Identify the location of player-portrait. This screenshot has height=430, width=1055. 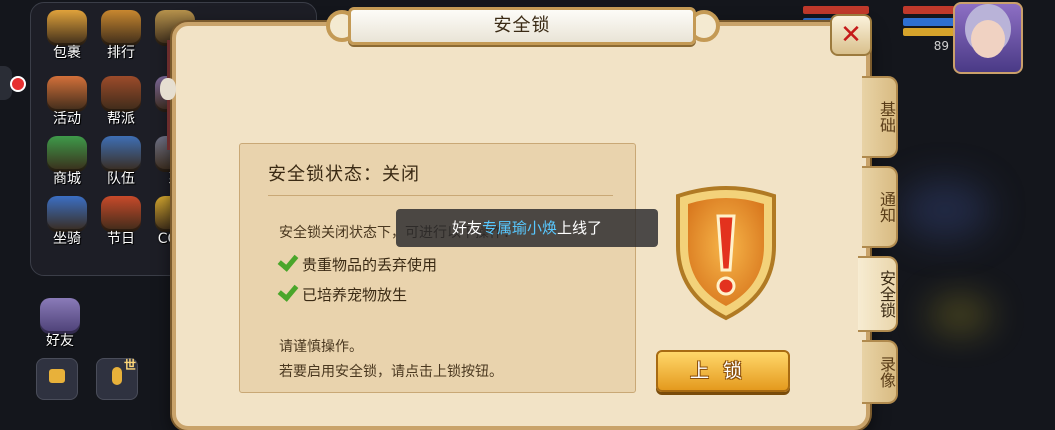
(988, 38).